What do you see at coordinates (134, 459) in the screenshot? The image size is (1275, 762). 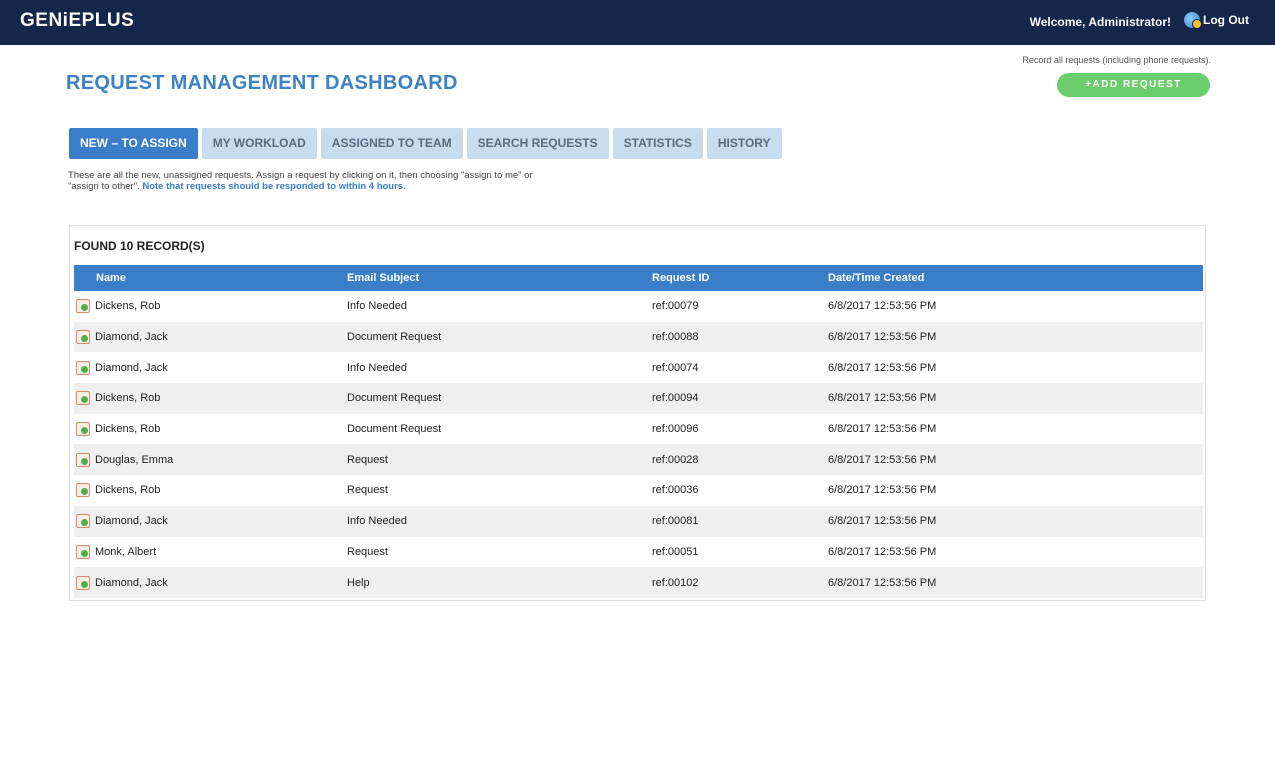 I see `requester-name: Douglas, Emma` at bounding box center [134, 459].